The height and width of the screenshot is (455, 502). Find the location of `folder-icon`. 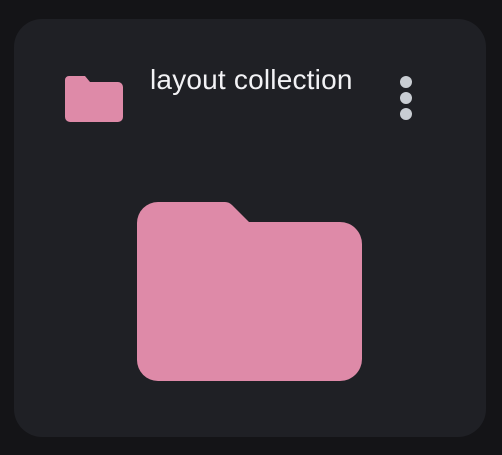

folder-icon is located at coordinates (94, 99).